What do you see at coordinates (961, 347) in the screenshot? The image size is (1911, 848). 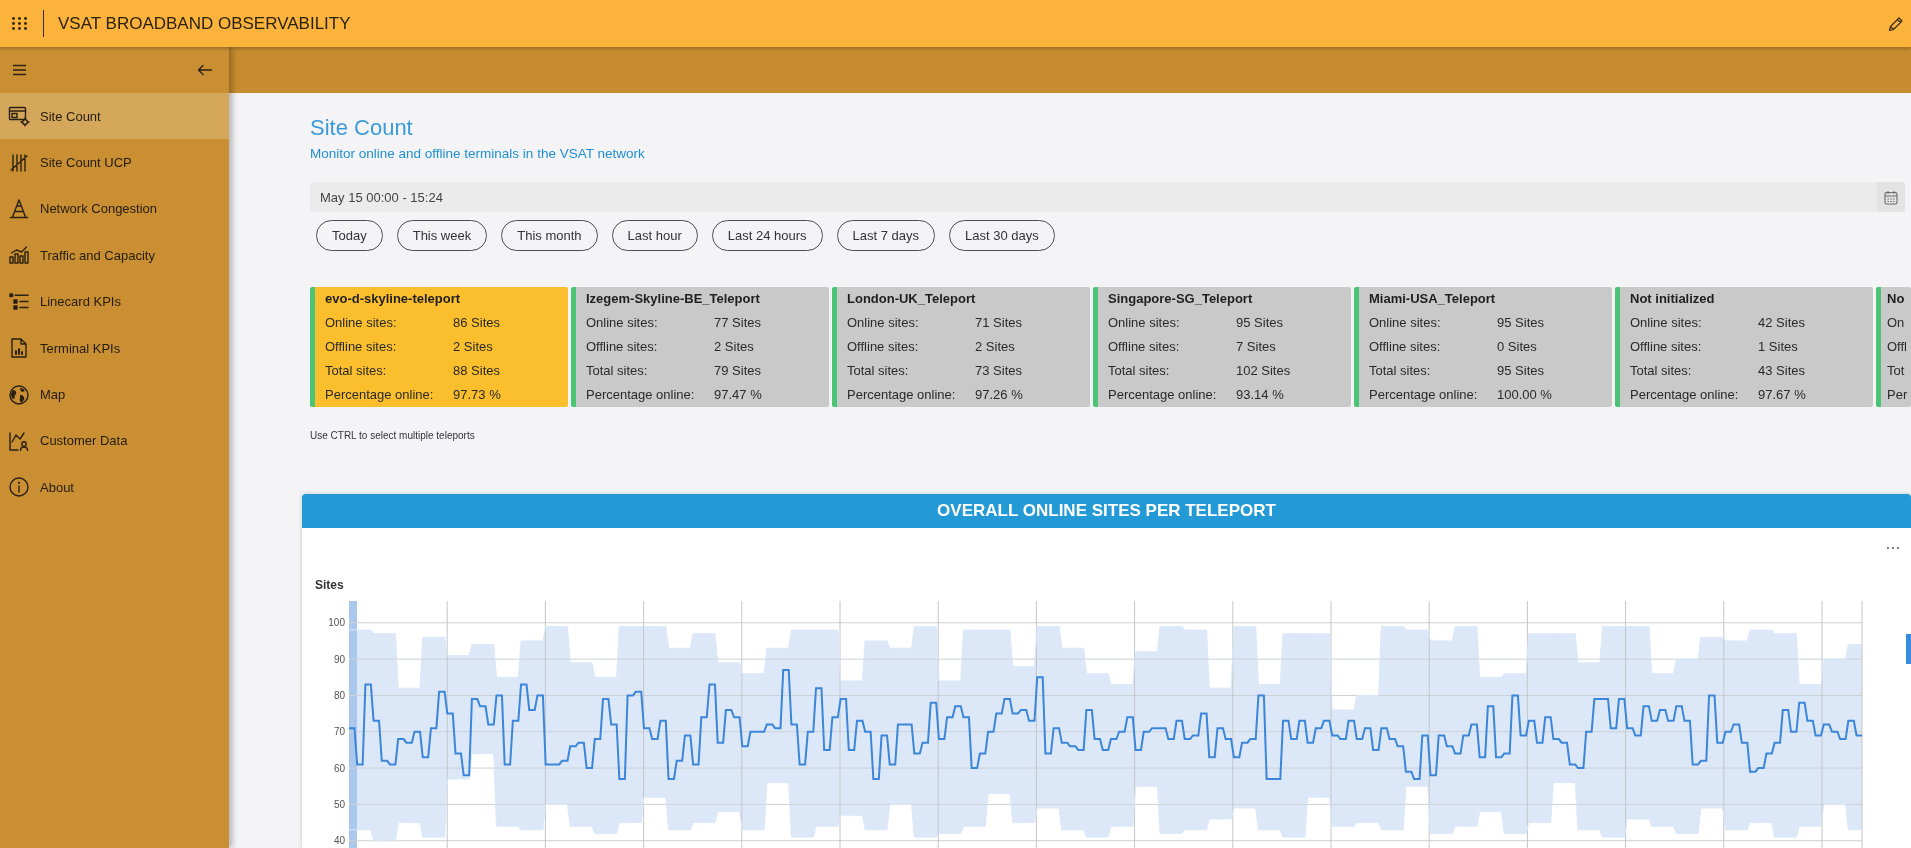 I see `teleport-card: London-UK_Teleport Online sites: 71 Sites Offline sites: 2 Sites Total sites: 73 Sites Percentage online: 97.26 %` at bounding box center [961, 347].